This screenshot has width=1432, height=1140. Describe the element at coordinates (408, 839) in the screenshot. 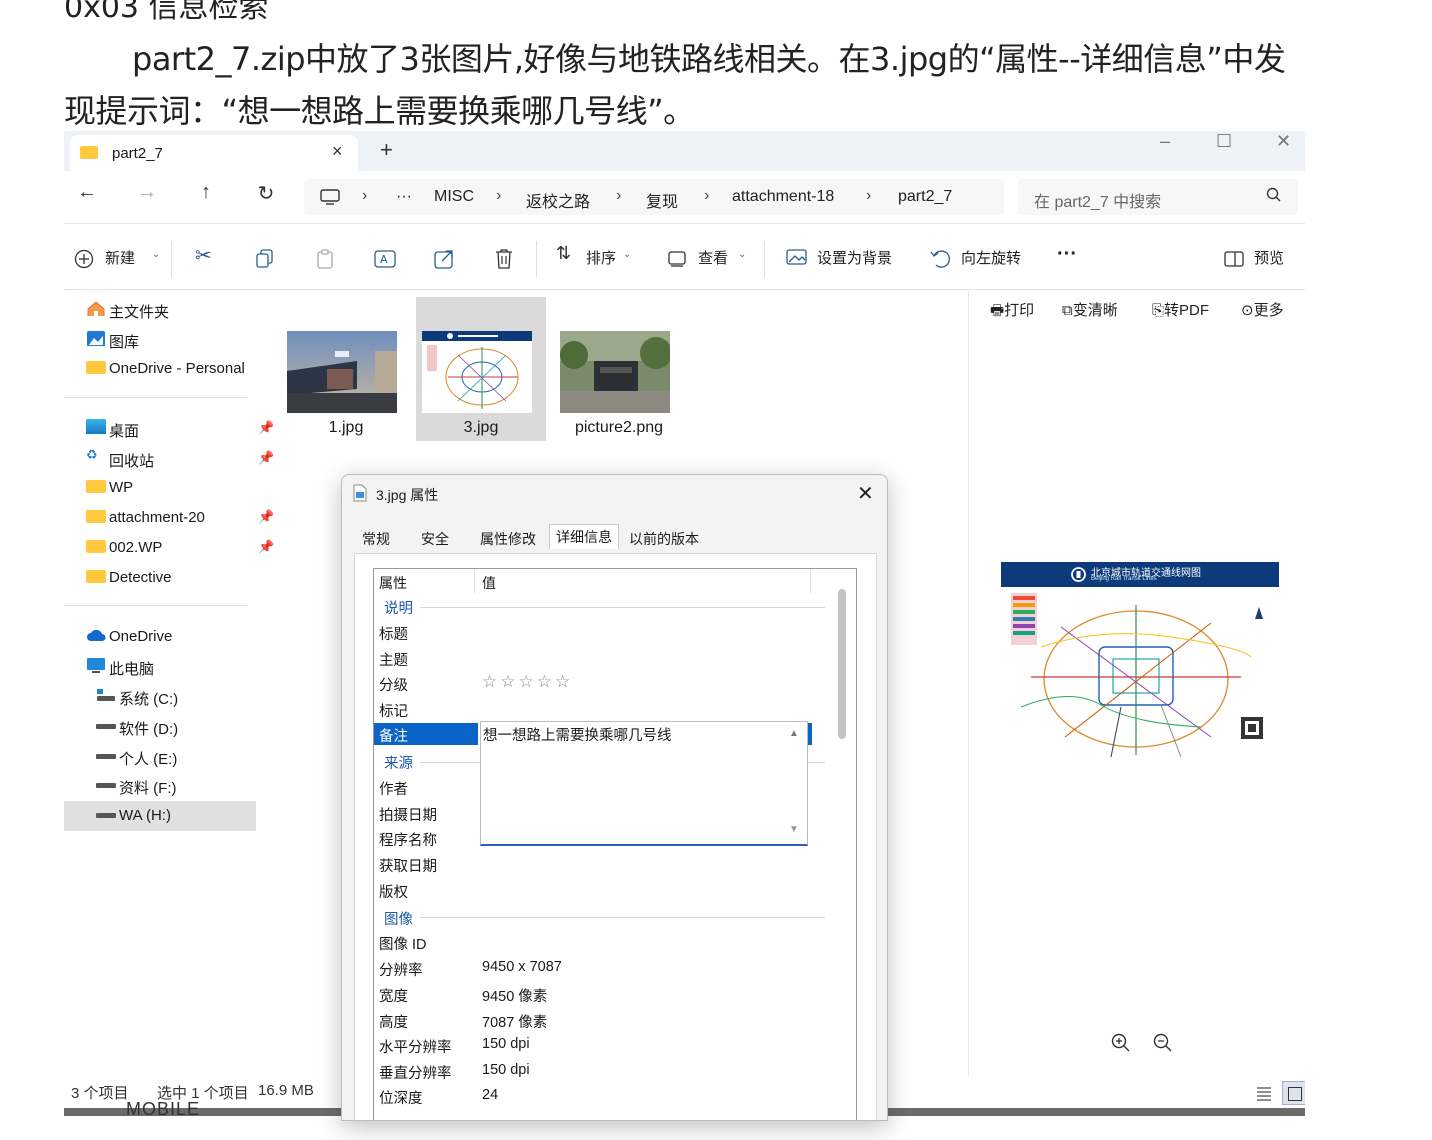

I see `property-program-name: 程序名称` at that location.